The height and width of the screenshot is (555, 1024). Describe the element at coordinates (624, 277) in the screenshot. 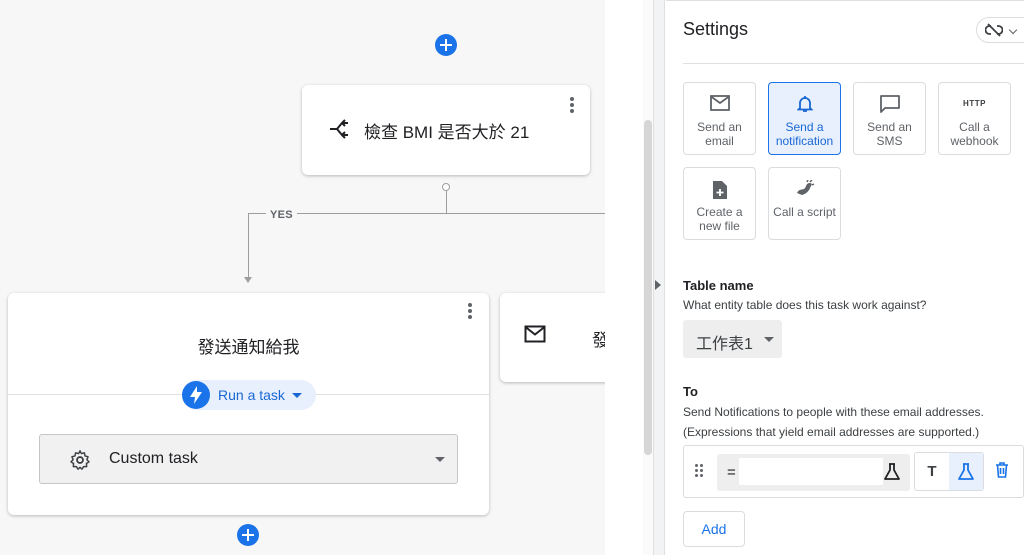

I see `canvas-margin` at that location.